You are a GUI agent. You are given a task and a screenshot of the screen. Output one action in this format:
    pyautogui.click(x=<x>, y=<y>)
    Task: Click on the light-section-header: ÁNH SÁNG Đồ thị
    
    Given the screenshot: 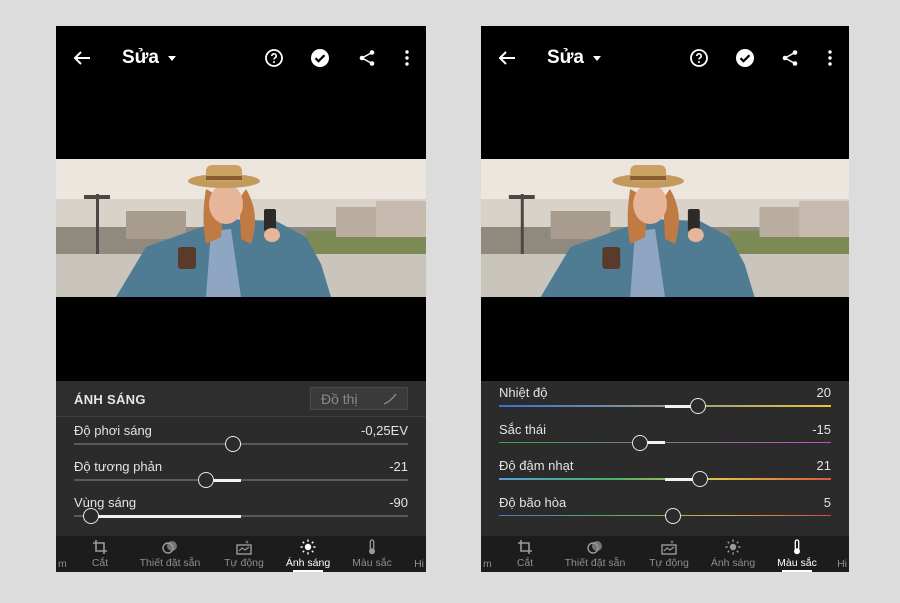 What is the action you would take?
    pyautogui.click(x=241, y=399)
    